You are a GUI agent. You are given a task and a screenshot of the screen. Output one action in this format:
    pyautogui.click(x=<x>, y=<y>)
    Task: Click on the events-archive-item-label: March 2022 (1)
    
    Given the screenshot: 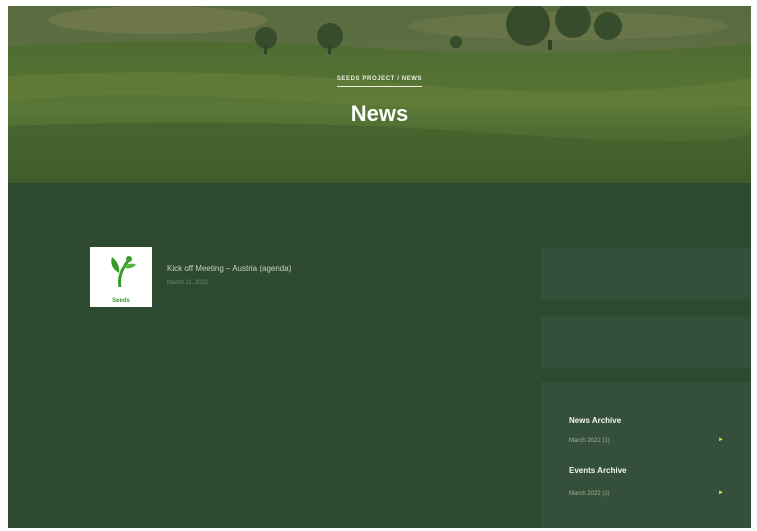 What is the action you would take?
    pyautogui.click(x=589, y=494)
    